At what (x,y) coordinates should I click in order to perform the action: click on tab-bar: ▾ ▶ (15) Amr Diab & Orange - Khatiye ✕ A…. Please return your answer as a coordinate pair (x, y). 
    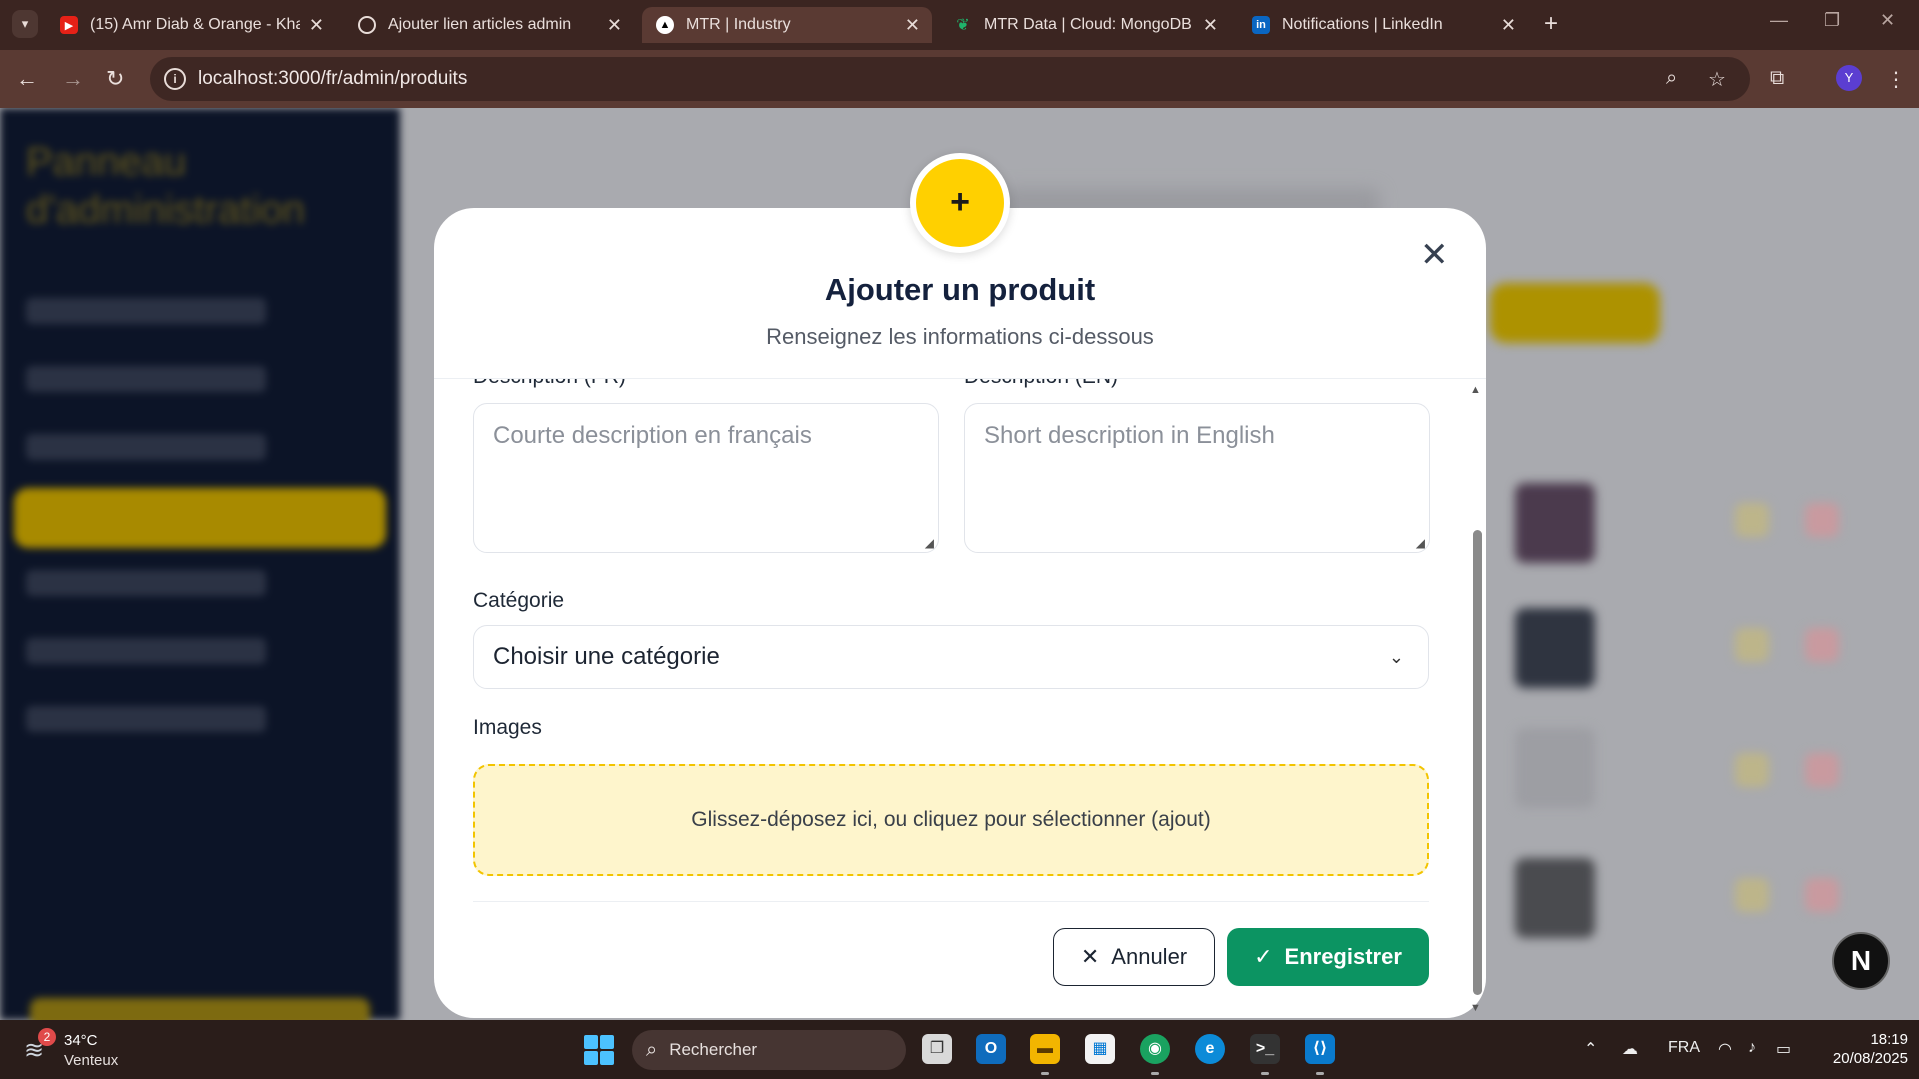
    Looking at the image, I should click on (959, 25).